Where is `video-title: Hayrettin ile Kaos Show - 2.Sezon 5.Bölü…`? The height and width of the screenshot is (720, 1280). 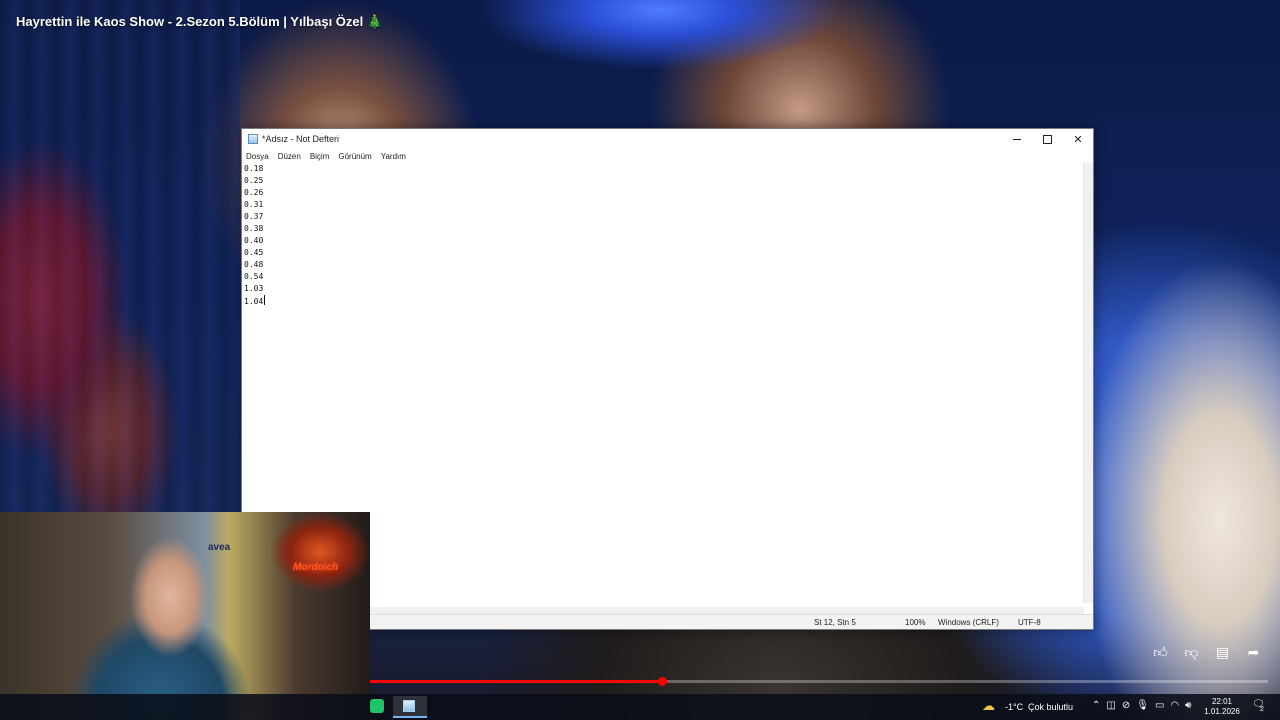 video-title: Hayrettin ile Kaos Show - 2.Sezon 5.Bölü… is located at coordinates (199, 22).